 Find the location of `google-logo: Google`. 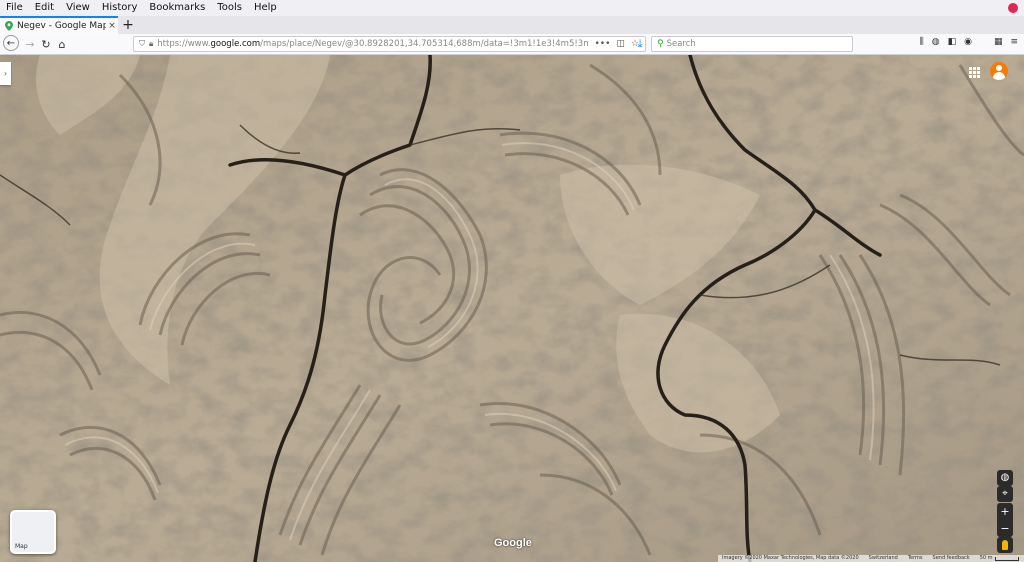

google-logo: Google is located at coordinates (513, 543).